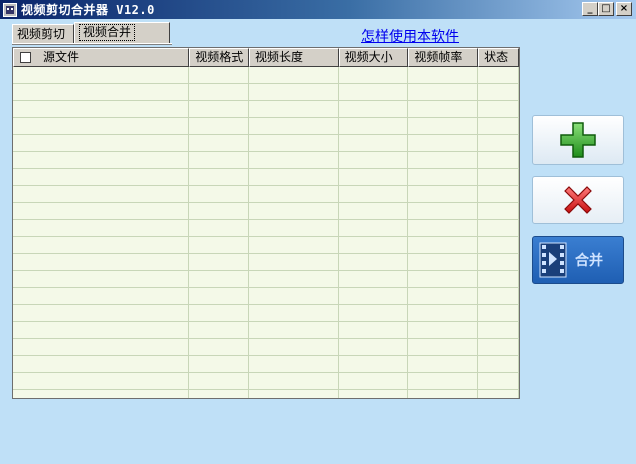 The image size is (636, 464). I want to click on column-video-length-label: 视频长度, so click(279, 57).